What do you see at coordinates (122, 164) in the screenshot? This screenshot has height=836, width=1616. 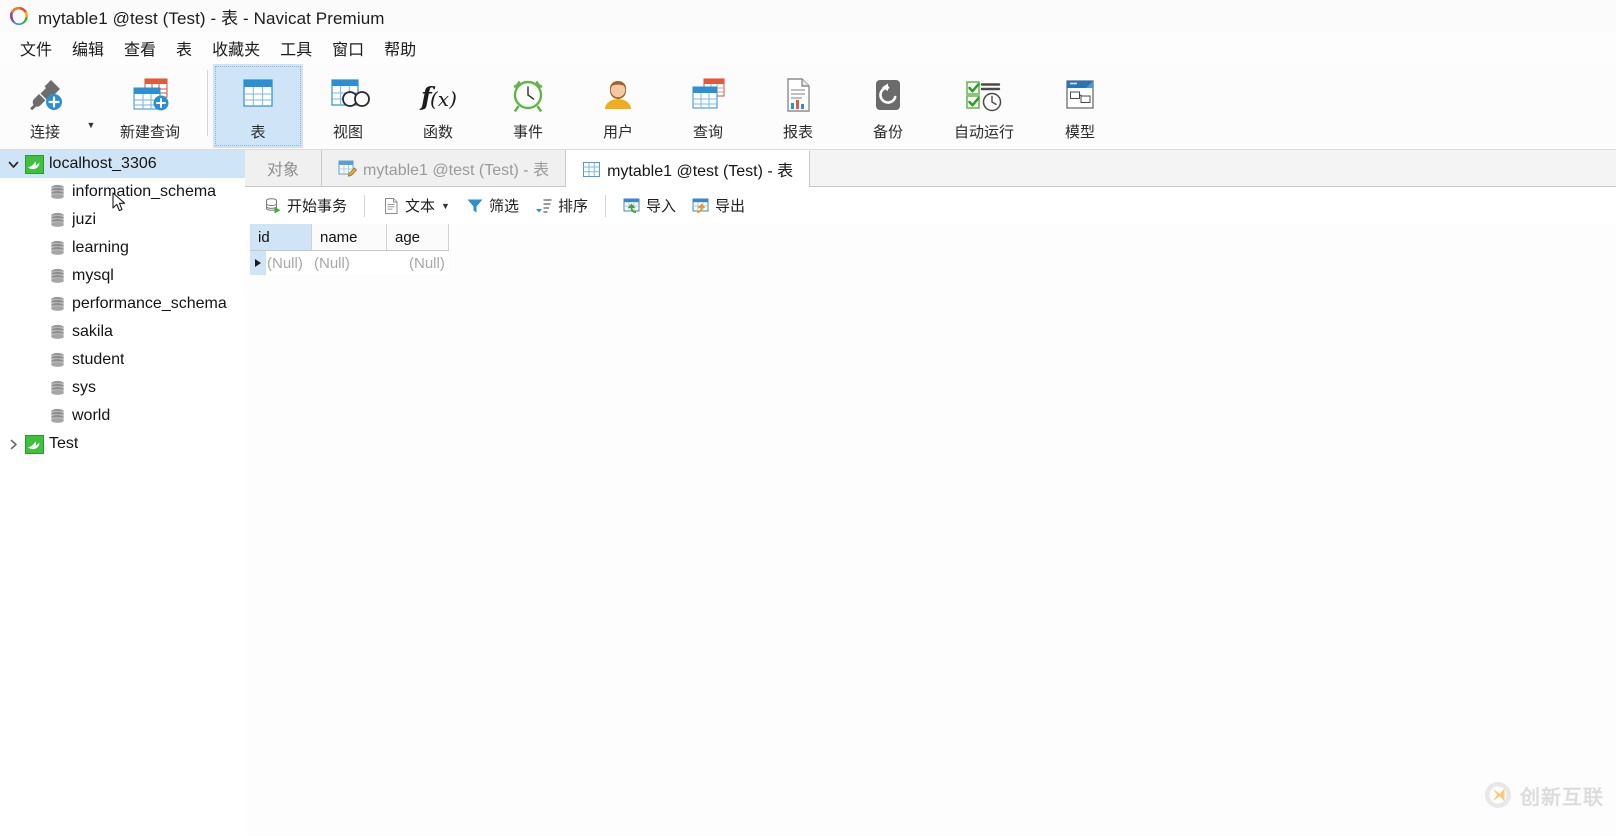 I see `sidebar-item-localhost_3306: localhost_3306` at bounding box center [122, 164].